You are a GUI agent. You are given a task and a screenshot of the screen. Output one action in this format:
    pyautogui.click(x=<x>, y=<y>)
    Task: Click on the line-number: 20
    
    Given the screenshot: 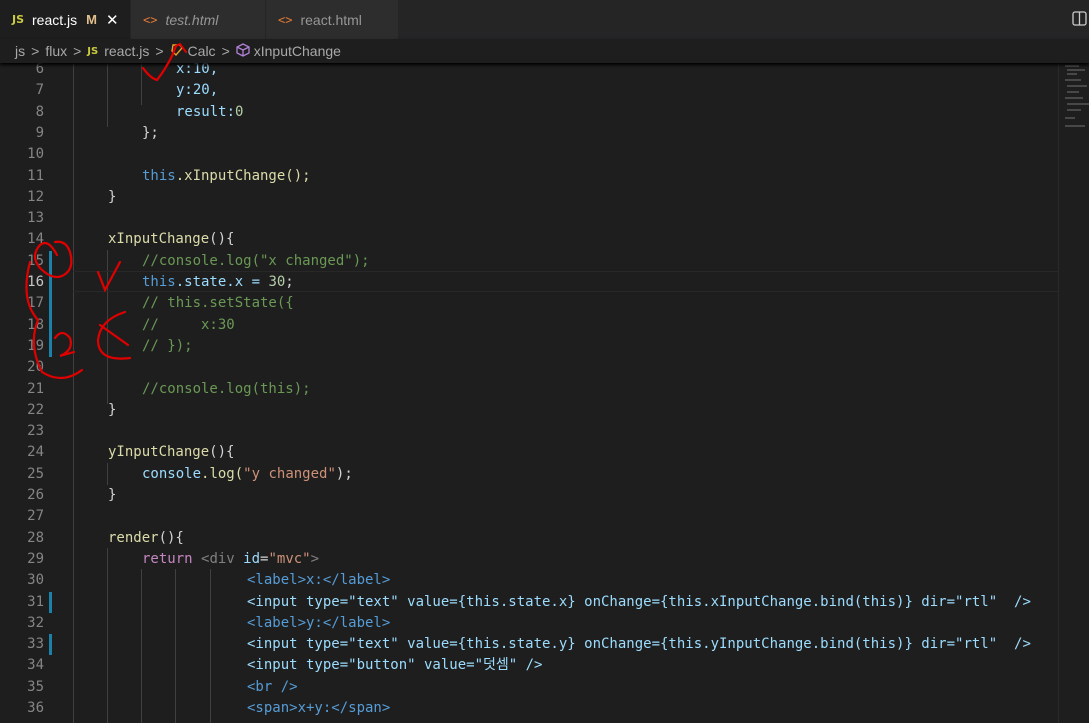 What is the action you would take?
    pyautogui.click(x=35, y=367)
    